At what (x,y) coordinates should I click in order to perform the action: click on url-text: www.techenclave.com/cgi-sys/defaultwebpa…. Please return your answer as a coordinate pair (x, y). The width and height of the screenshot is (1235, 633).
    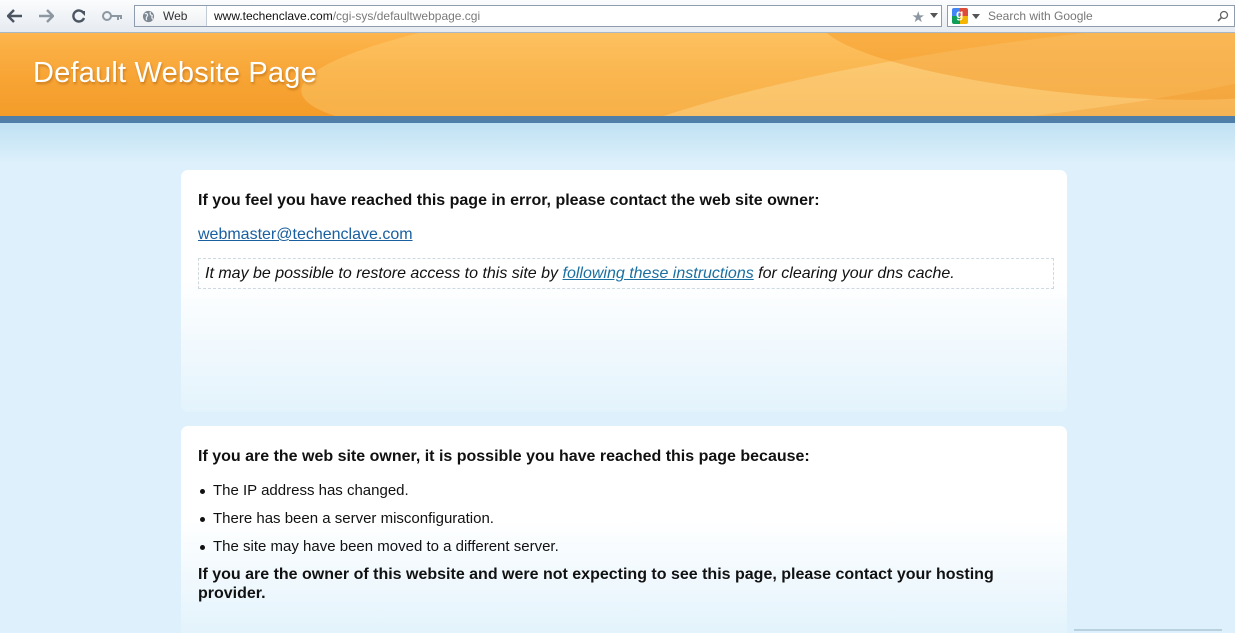
    Looking at the image, I should click on (577, 16).